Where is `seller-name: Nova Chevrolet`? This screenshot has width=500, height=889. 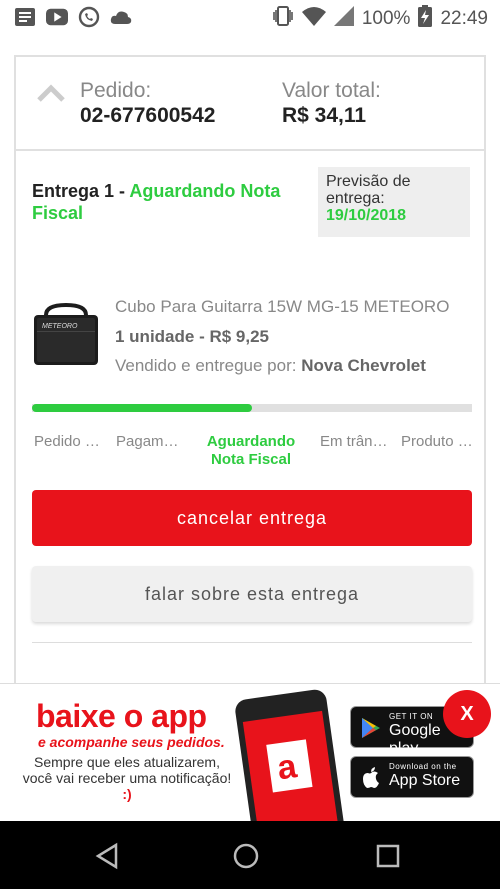 seller-name: Nova Chevrolet is located at coordinates (363, 365).